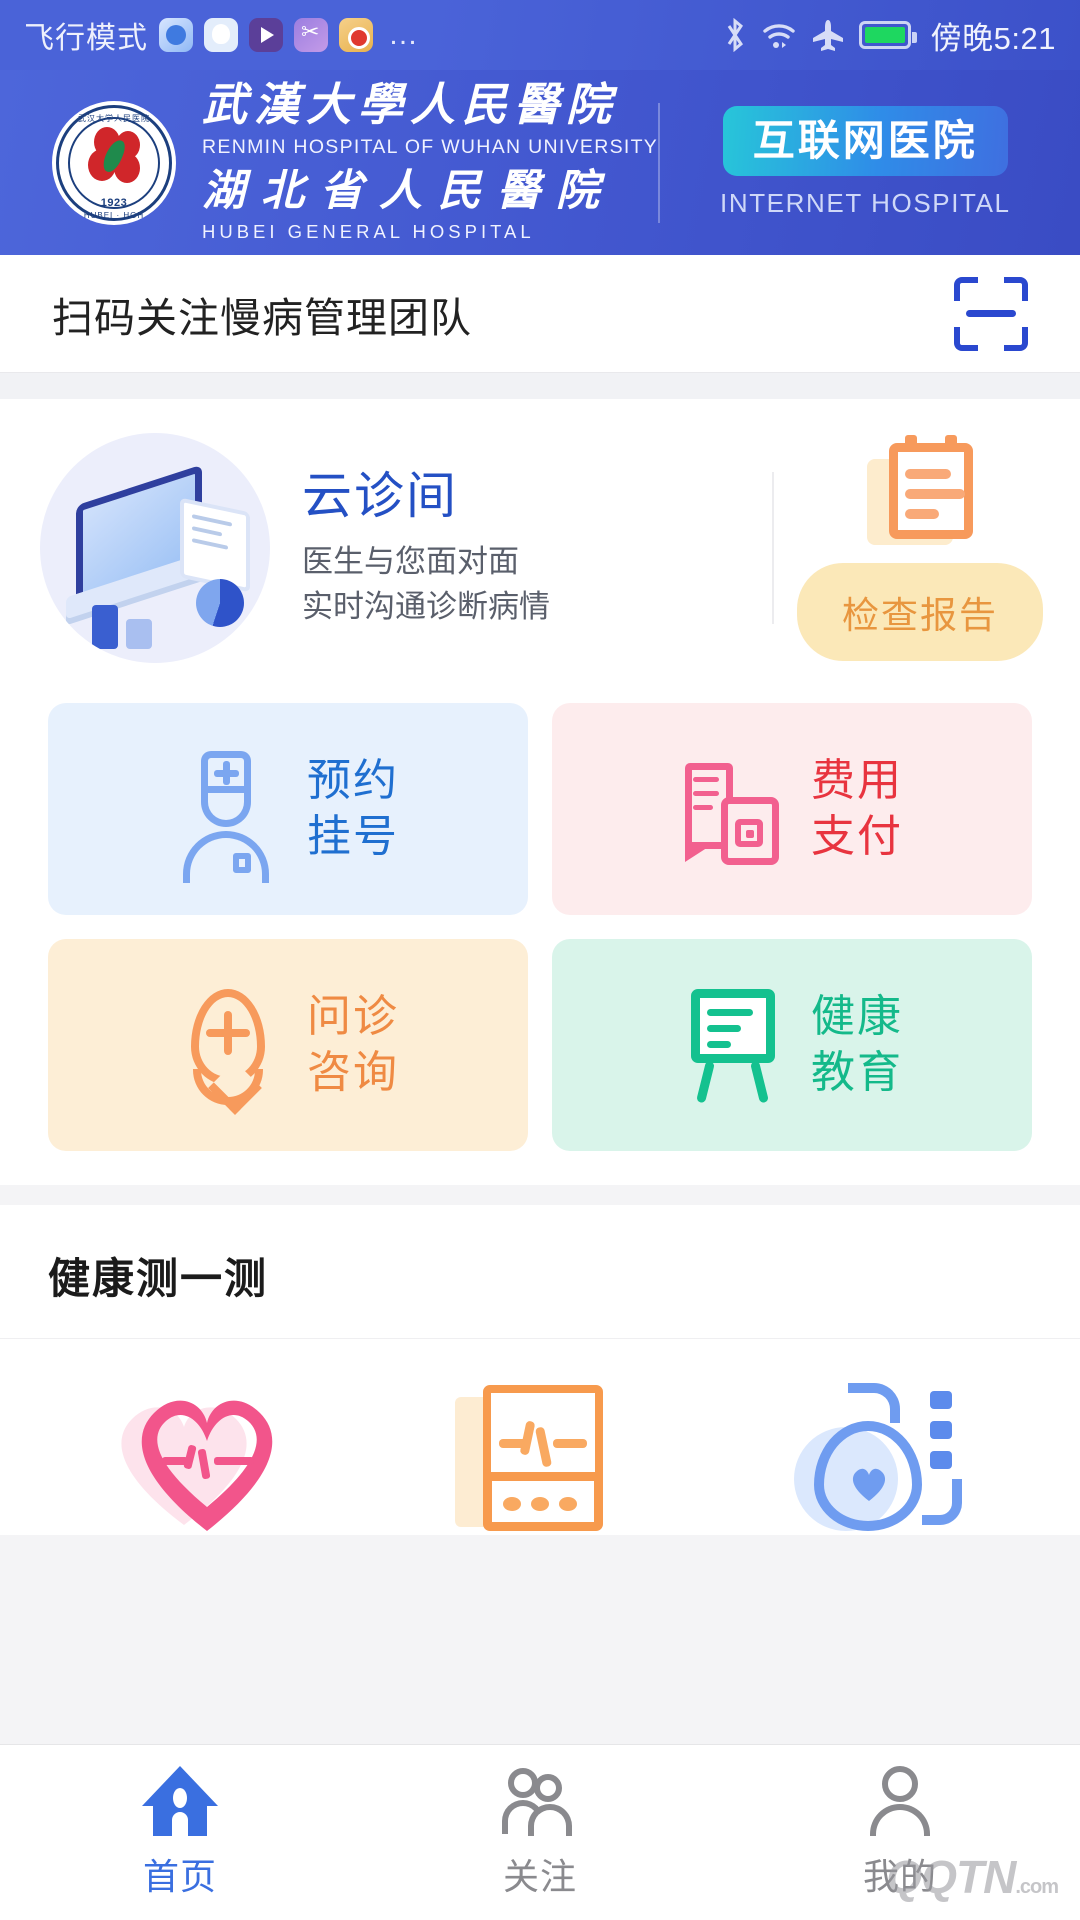 The image size is (1080, 1920). What do you see at coordinates (778, 36) in the screenshot?
I see `wifi-icon` at bounding box center [778, 36].